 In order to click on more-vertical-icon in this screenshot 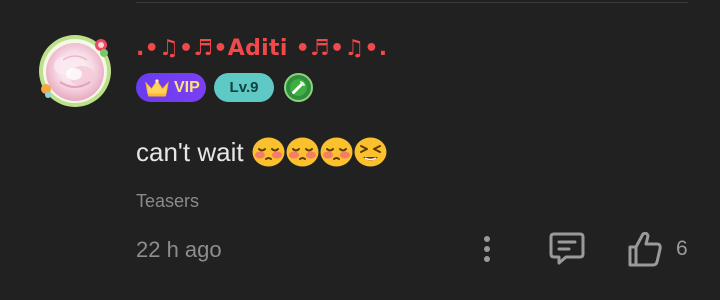, I will do `click(487, 249)`.